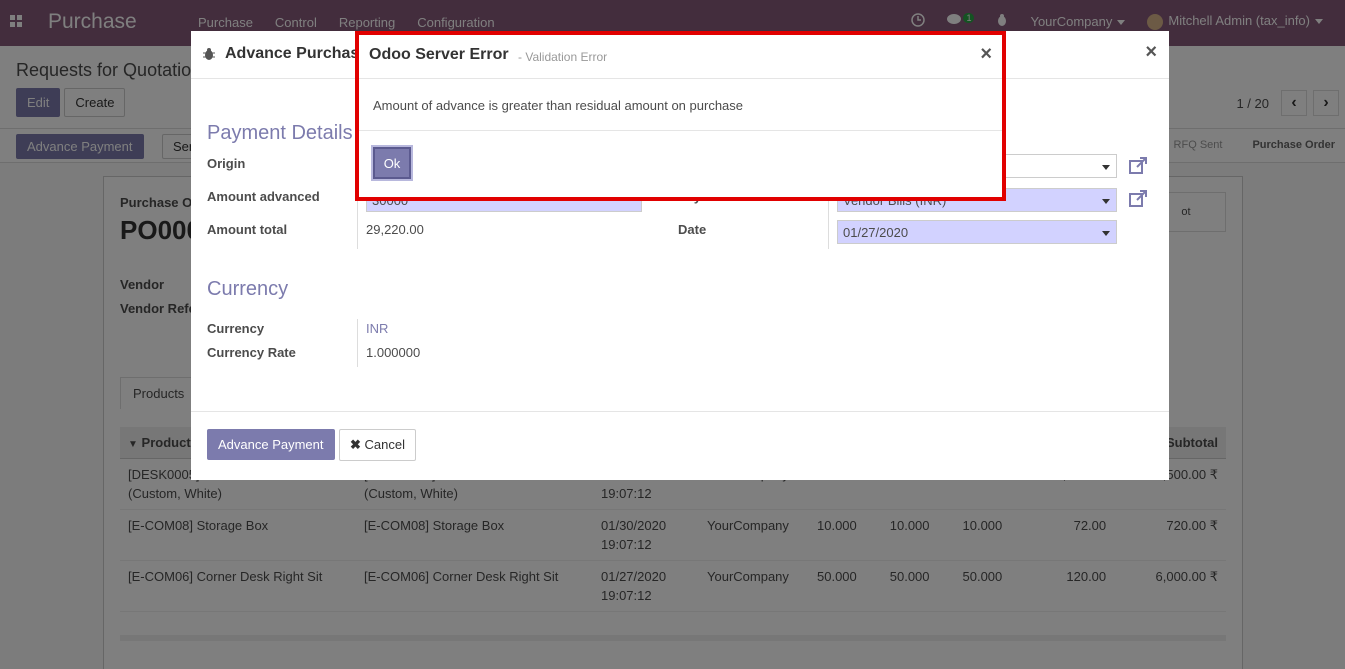 Image resolution: width=1345 pixels, height=669 pixels. What do you see at coordinates (439, 54) in the screenshot?
I see `error-title: Odoo Server Error` at bounding box center [439, 54].